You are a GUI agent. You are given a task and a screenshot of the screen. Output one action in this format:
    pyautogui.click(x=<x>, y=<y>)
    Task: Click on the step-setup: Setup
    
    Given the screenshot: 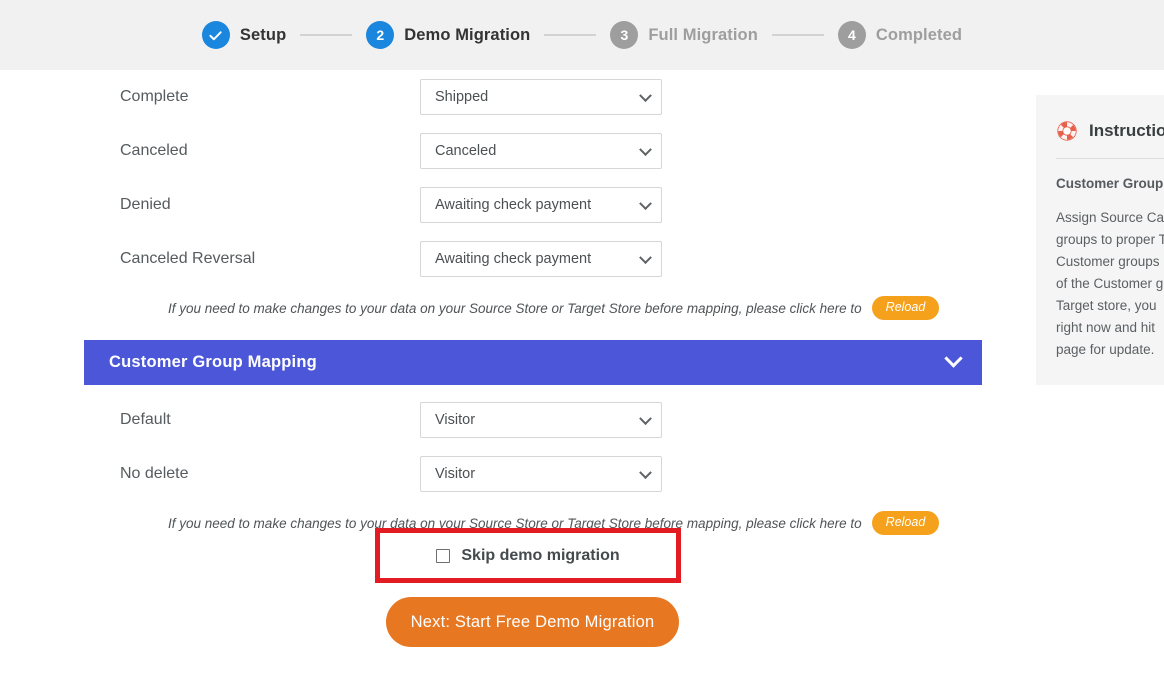 What is the action you would take?
    pyautogui.click(x=244, y=35)
    